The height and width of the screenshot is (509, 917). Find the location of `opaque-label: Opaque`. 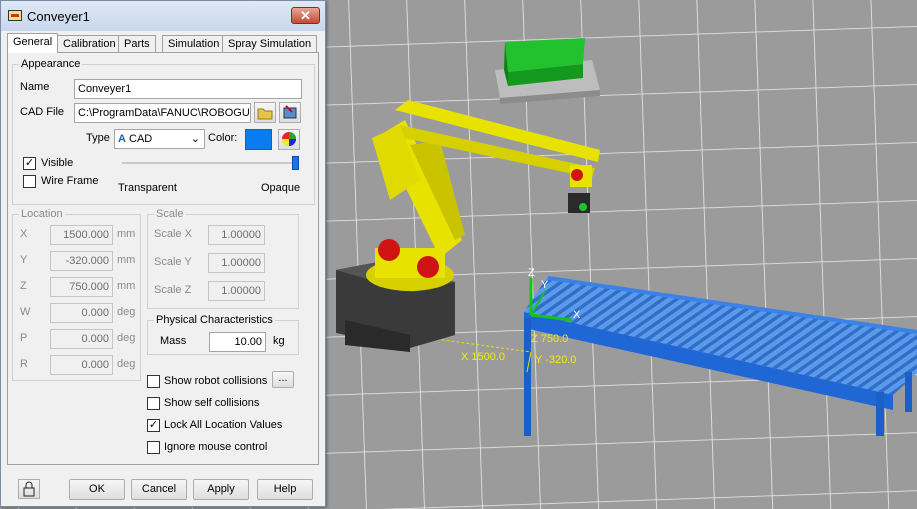

opaque-label: Opaque is located at coordinates (281, 188).